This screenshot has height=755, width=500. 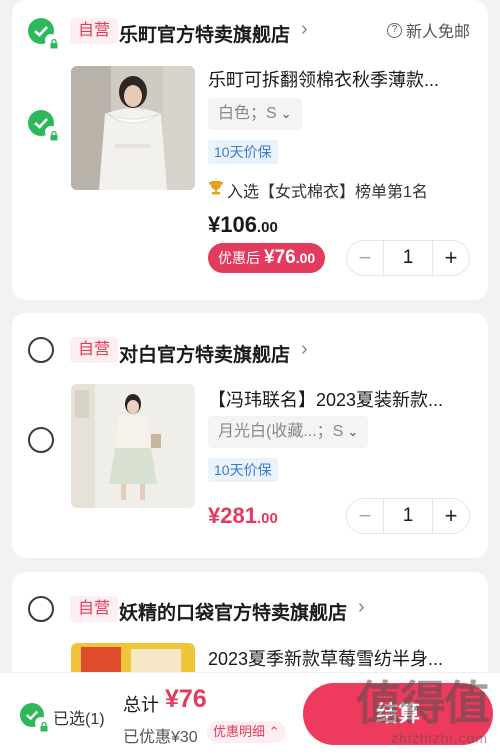 What do you see at coordinates (160, 737) in the screenshot?
I see `saved-amount: 已优惠¥30` at bounding box center [160, 737].